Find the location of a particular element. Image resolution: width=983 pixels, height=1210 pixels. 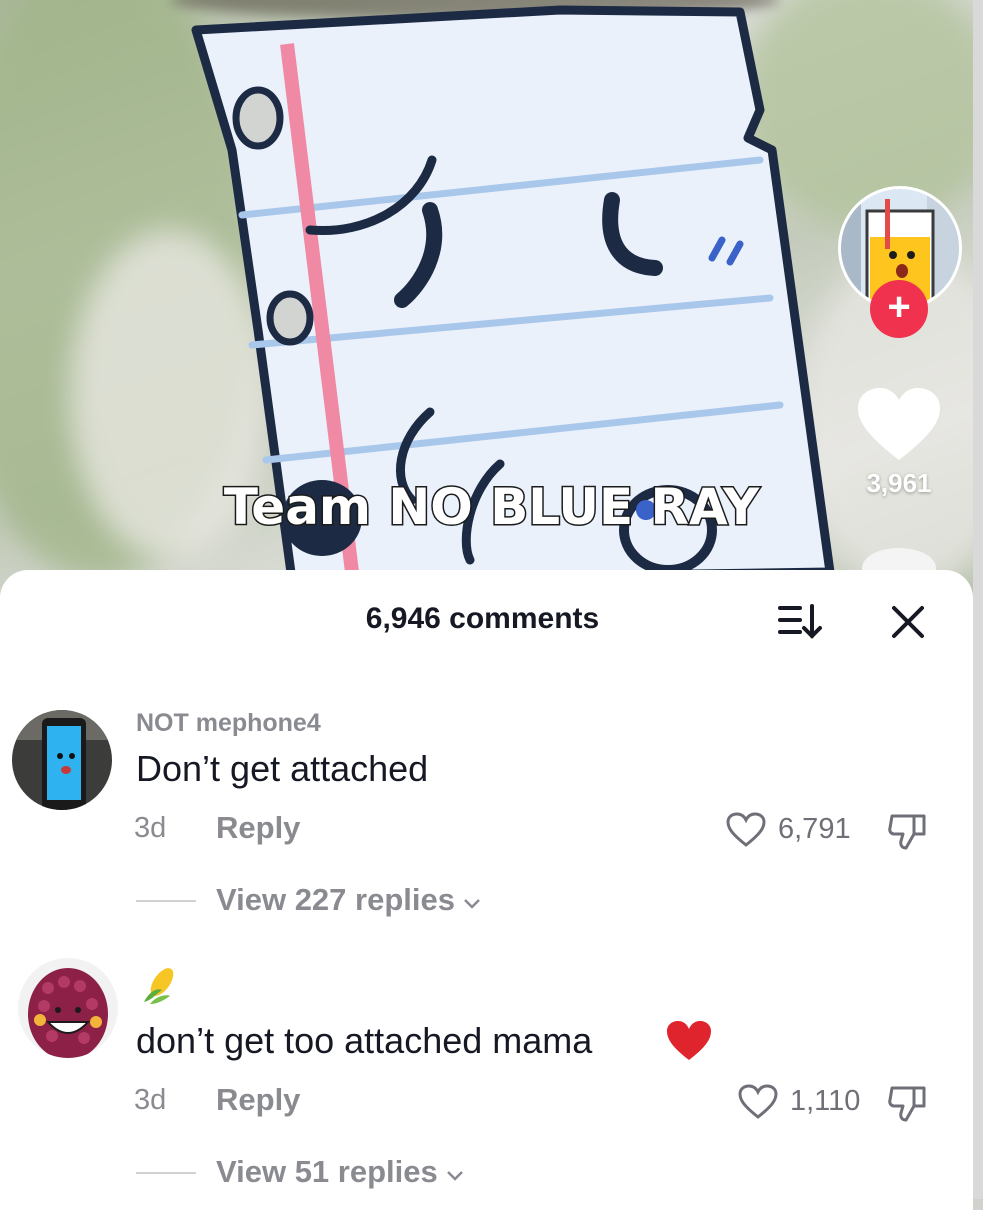

view-replies-label: View 51 replies is located at coordinates (327, 1171).